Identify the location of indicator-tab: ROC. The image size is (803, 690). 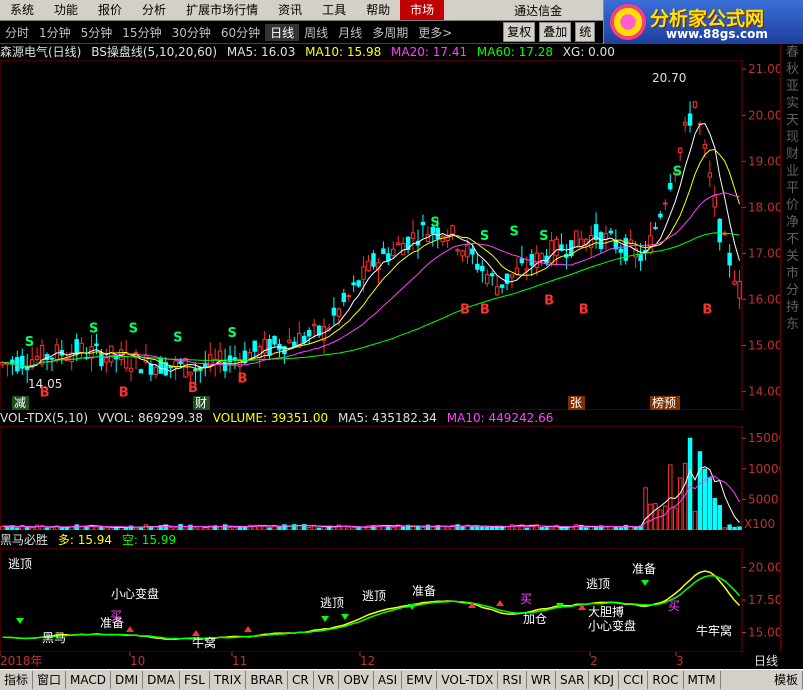
(666, 680).